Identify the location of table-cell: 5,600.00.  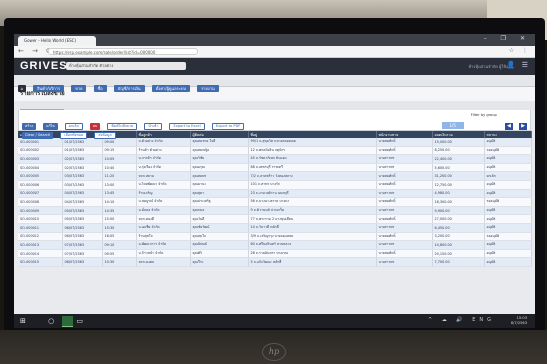
(458, 168).